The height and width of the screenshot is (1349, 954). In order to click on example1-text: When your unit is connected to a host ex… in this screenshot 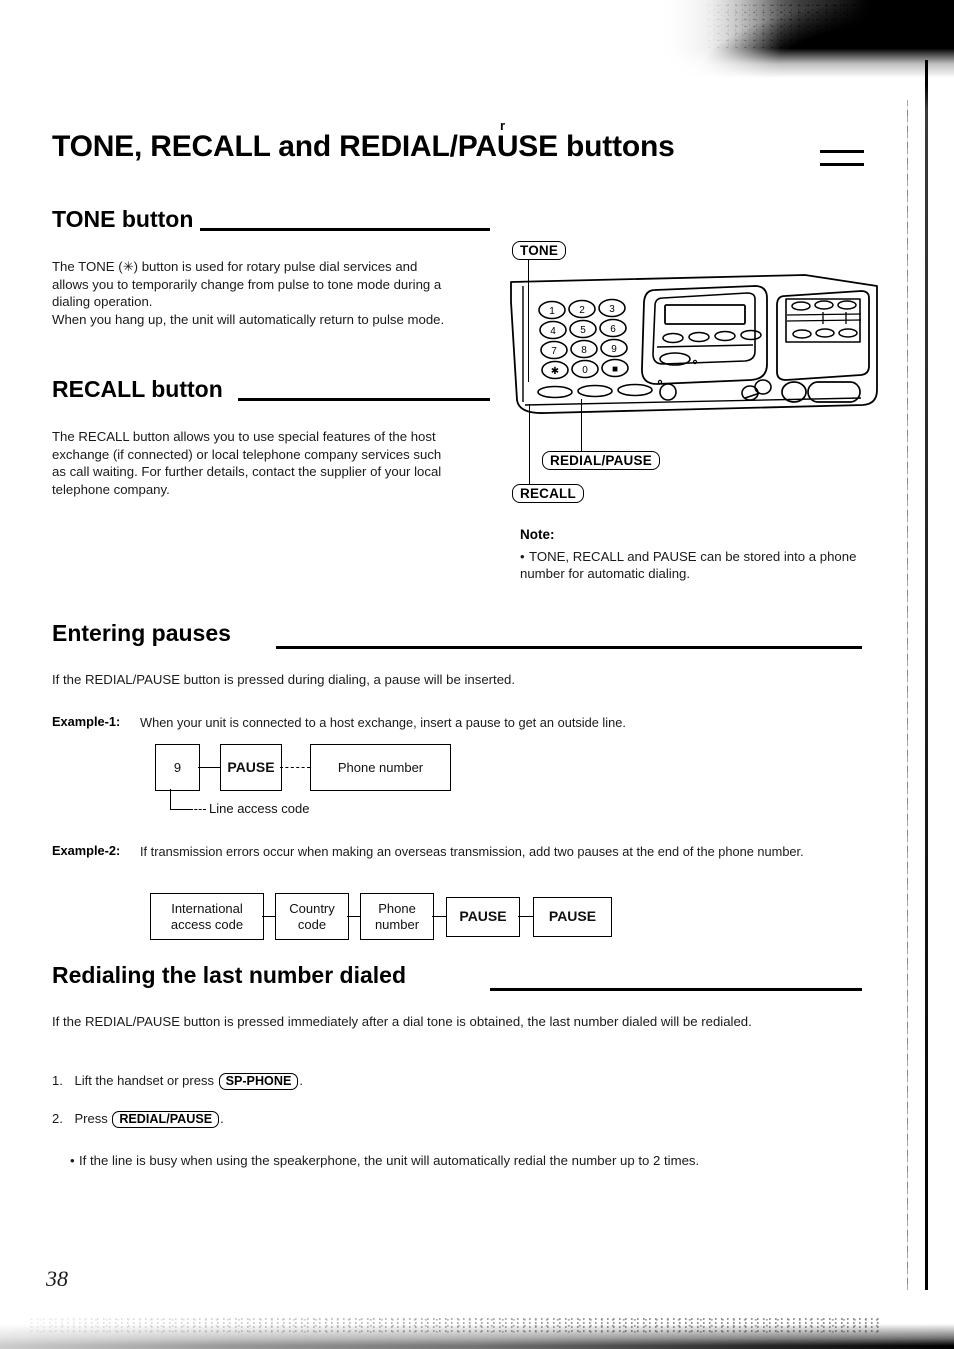, I will do `click(383, 722)`.